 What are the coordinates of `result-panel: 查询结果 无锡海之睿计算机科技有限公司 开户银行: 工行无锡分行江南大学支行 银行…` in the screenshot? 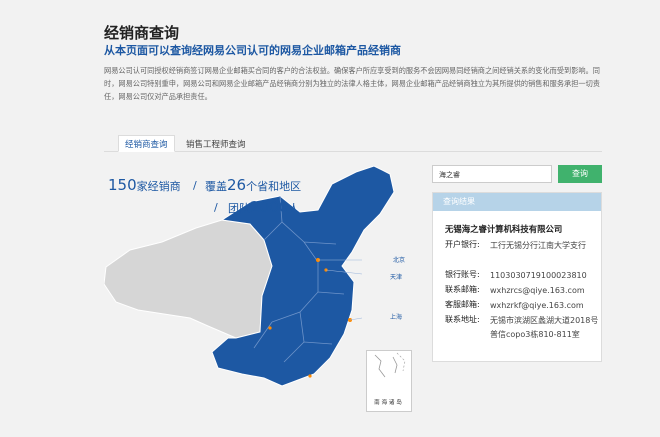 It's located at (517, 277).